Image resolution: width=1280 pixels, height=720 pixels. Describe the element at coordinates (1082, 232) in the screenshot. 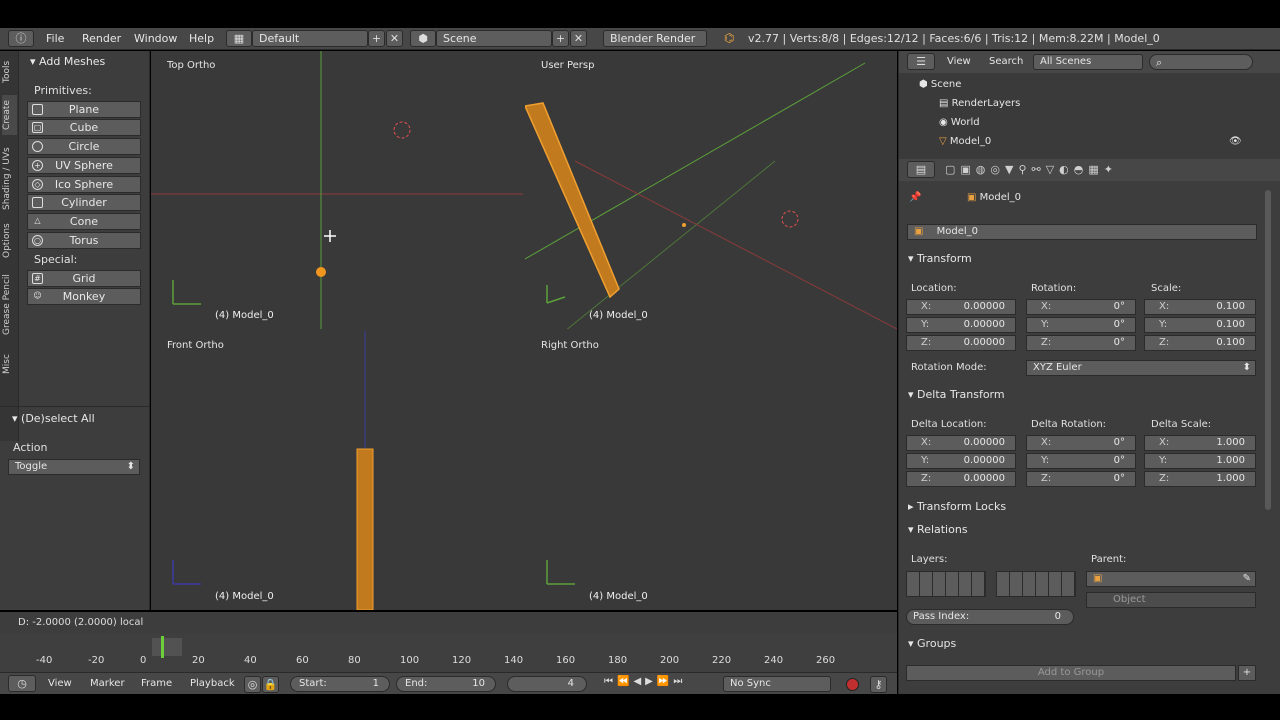

I see `object-name-field: ▣ Model_0` at that location.